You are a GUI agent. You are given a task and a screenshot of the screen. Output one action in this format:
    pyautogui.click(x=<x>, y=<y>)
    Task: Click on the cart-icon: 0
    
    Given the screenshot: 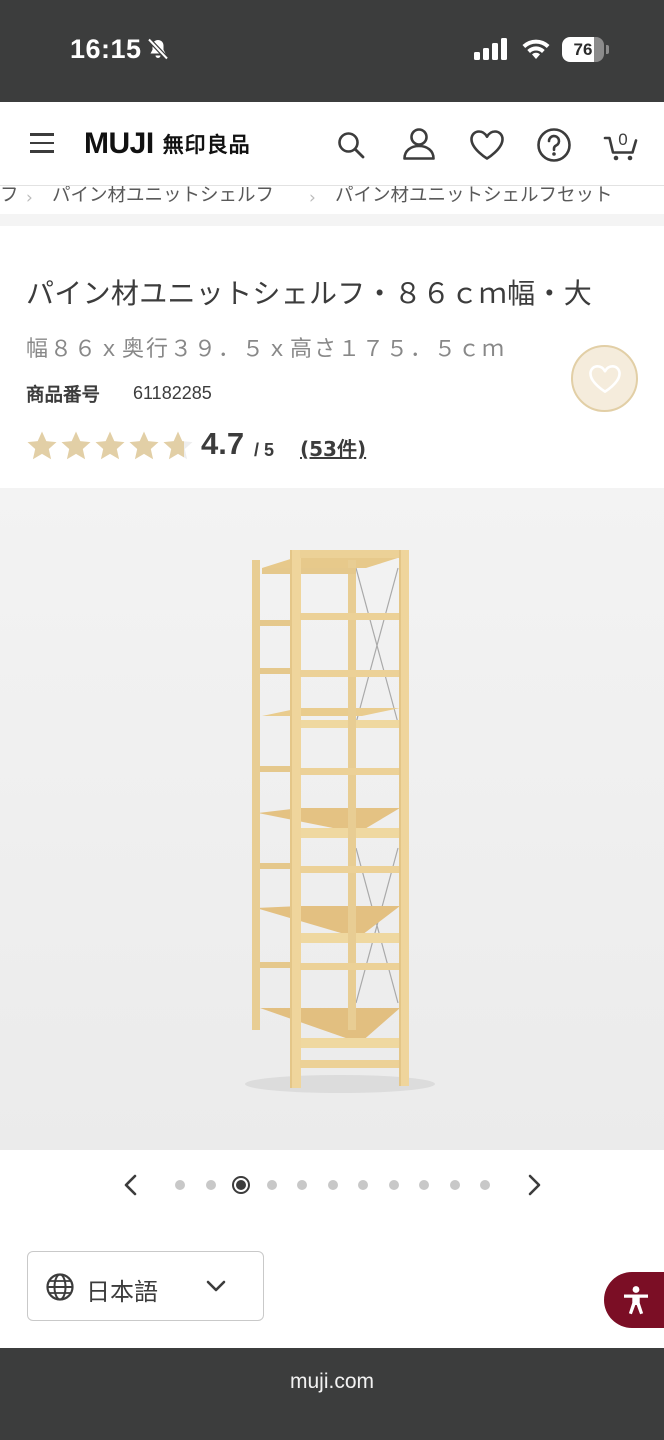 What is the action you would take?
    pyautogui.click(x=622, y=144)
    